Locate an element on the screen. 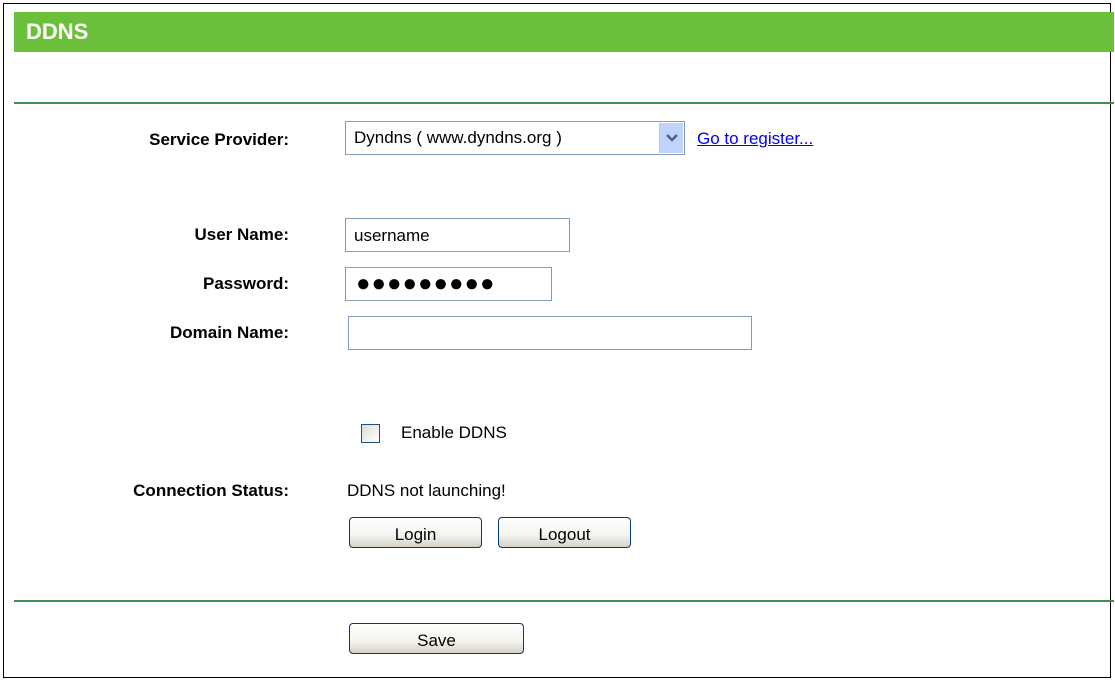 The width and height of the screenshot is (1115, 682). dropdown-button is located at coordinates (671, 138).